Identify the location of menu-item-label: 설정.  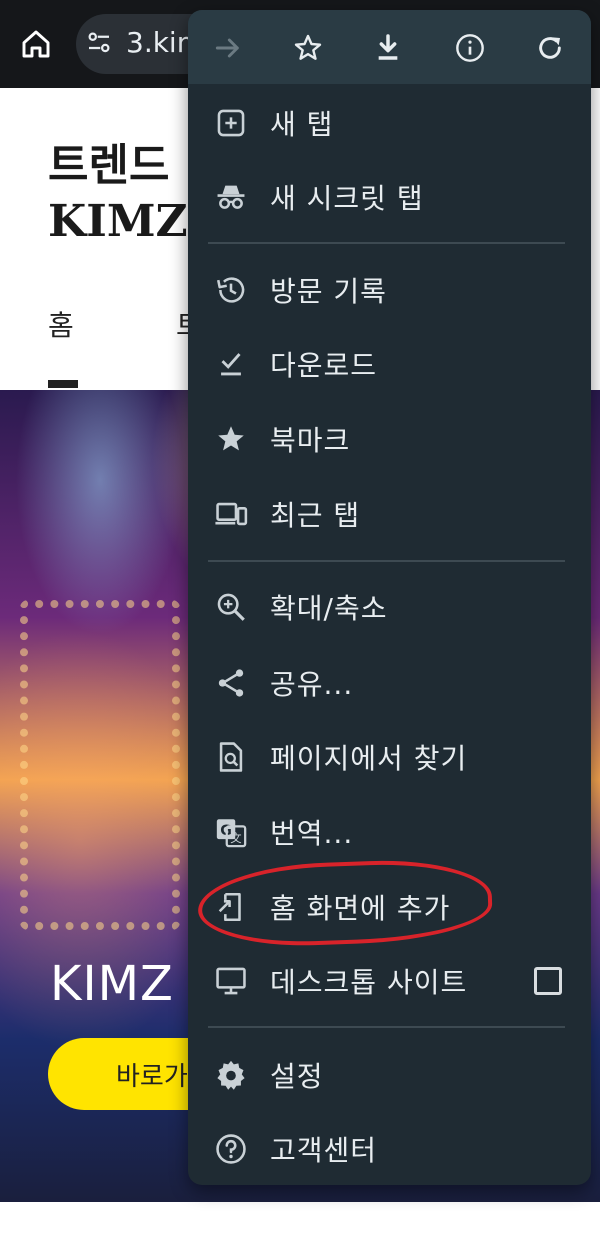
(297, 1076).